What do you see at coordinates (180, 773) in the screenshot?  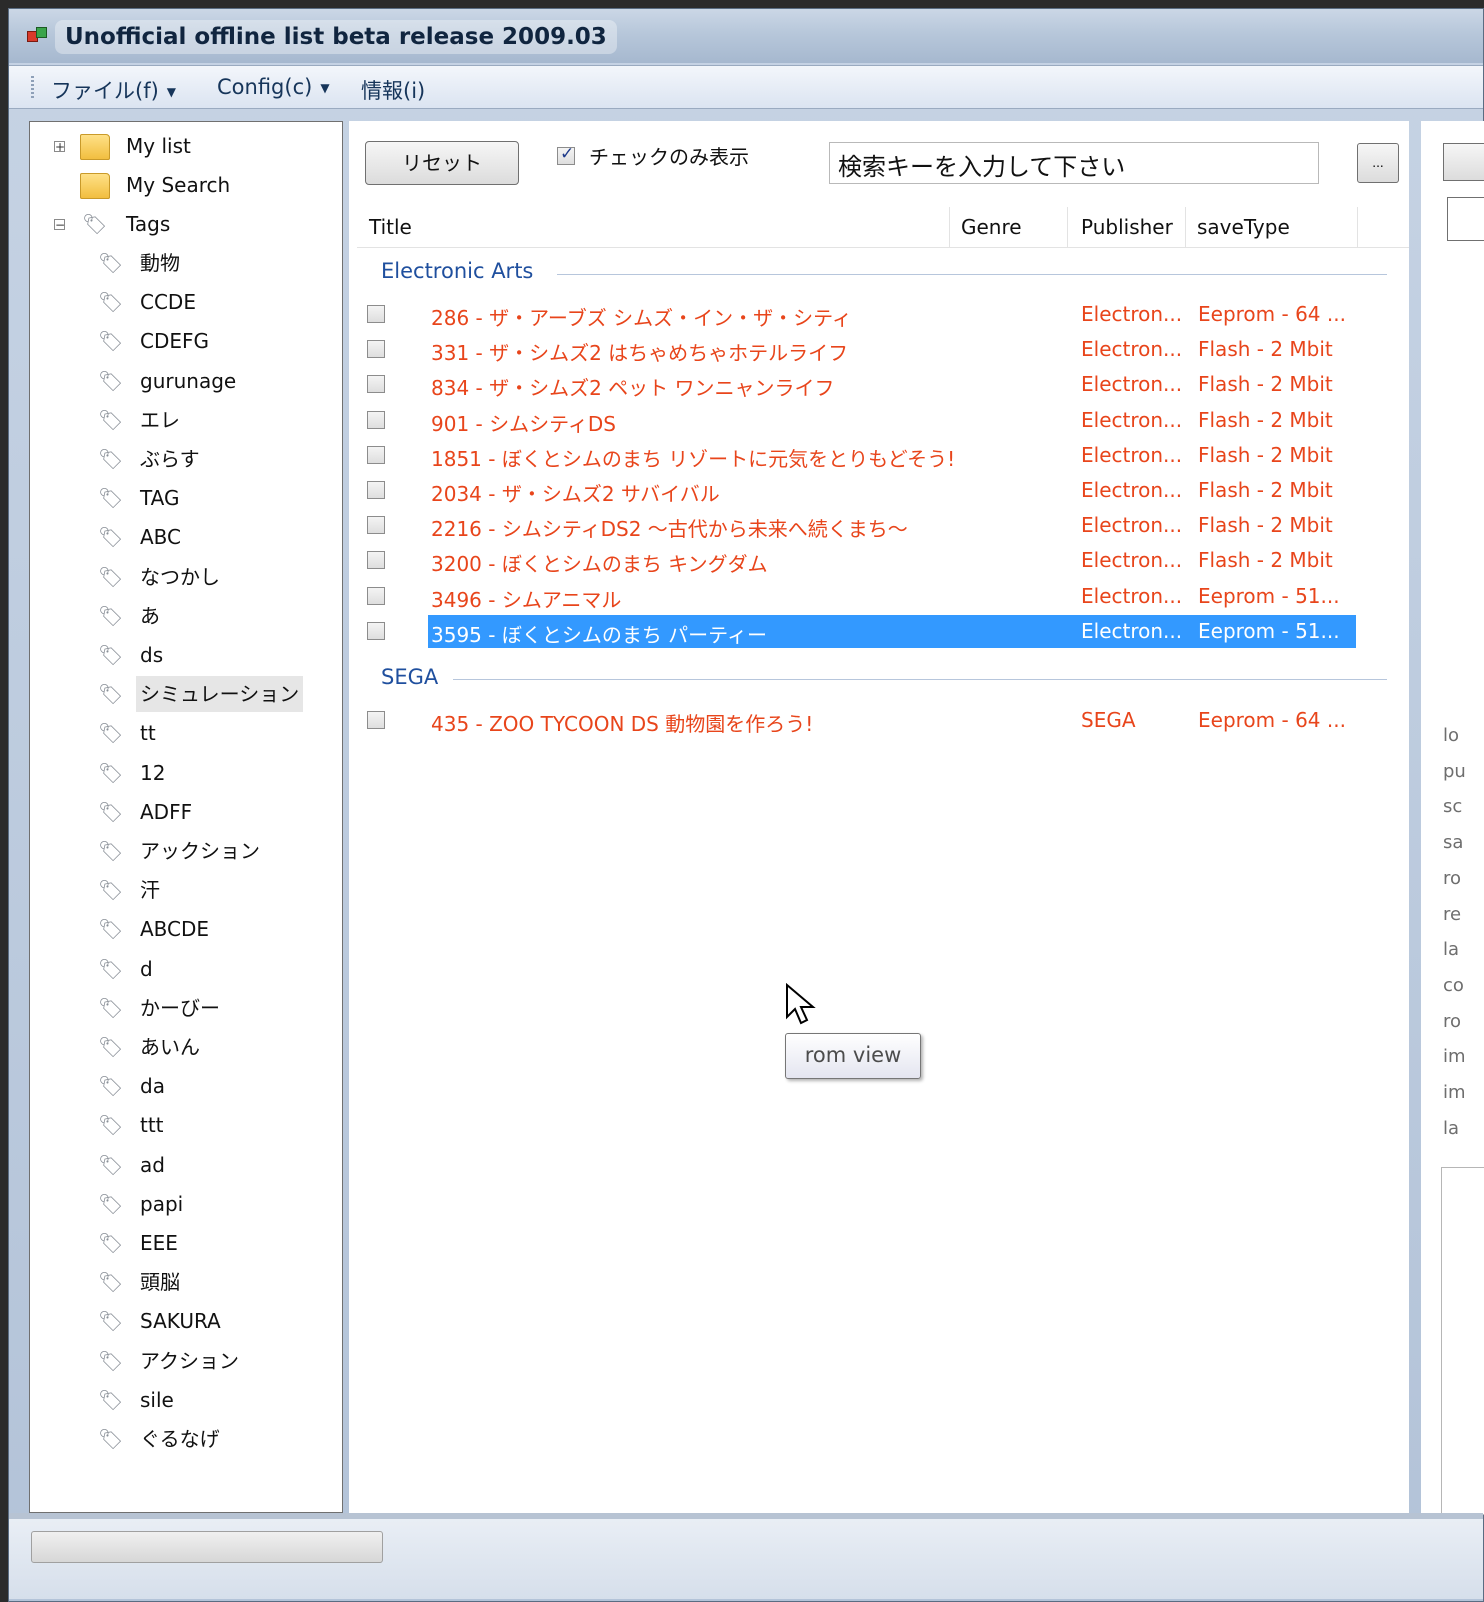 I see `tree-item-tag: 🏷 12` at bounding box center [180, 773].